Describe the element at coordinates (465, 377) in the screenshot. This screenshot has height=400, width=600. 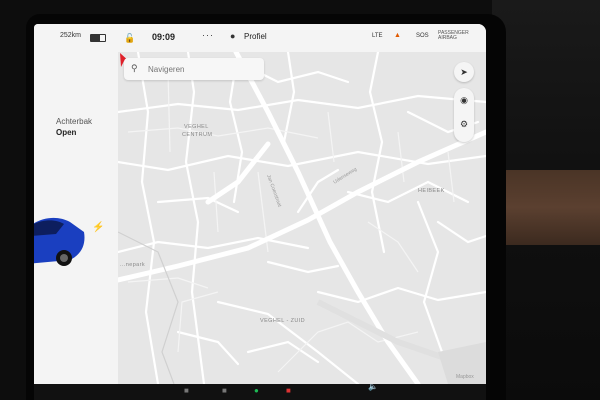
I see `map-copyright: Mapbox` at that location.